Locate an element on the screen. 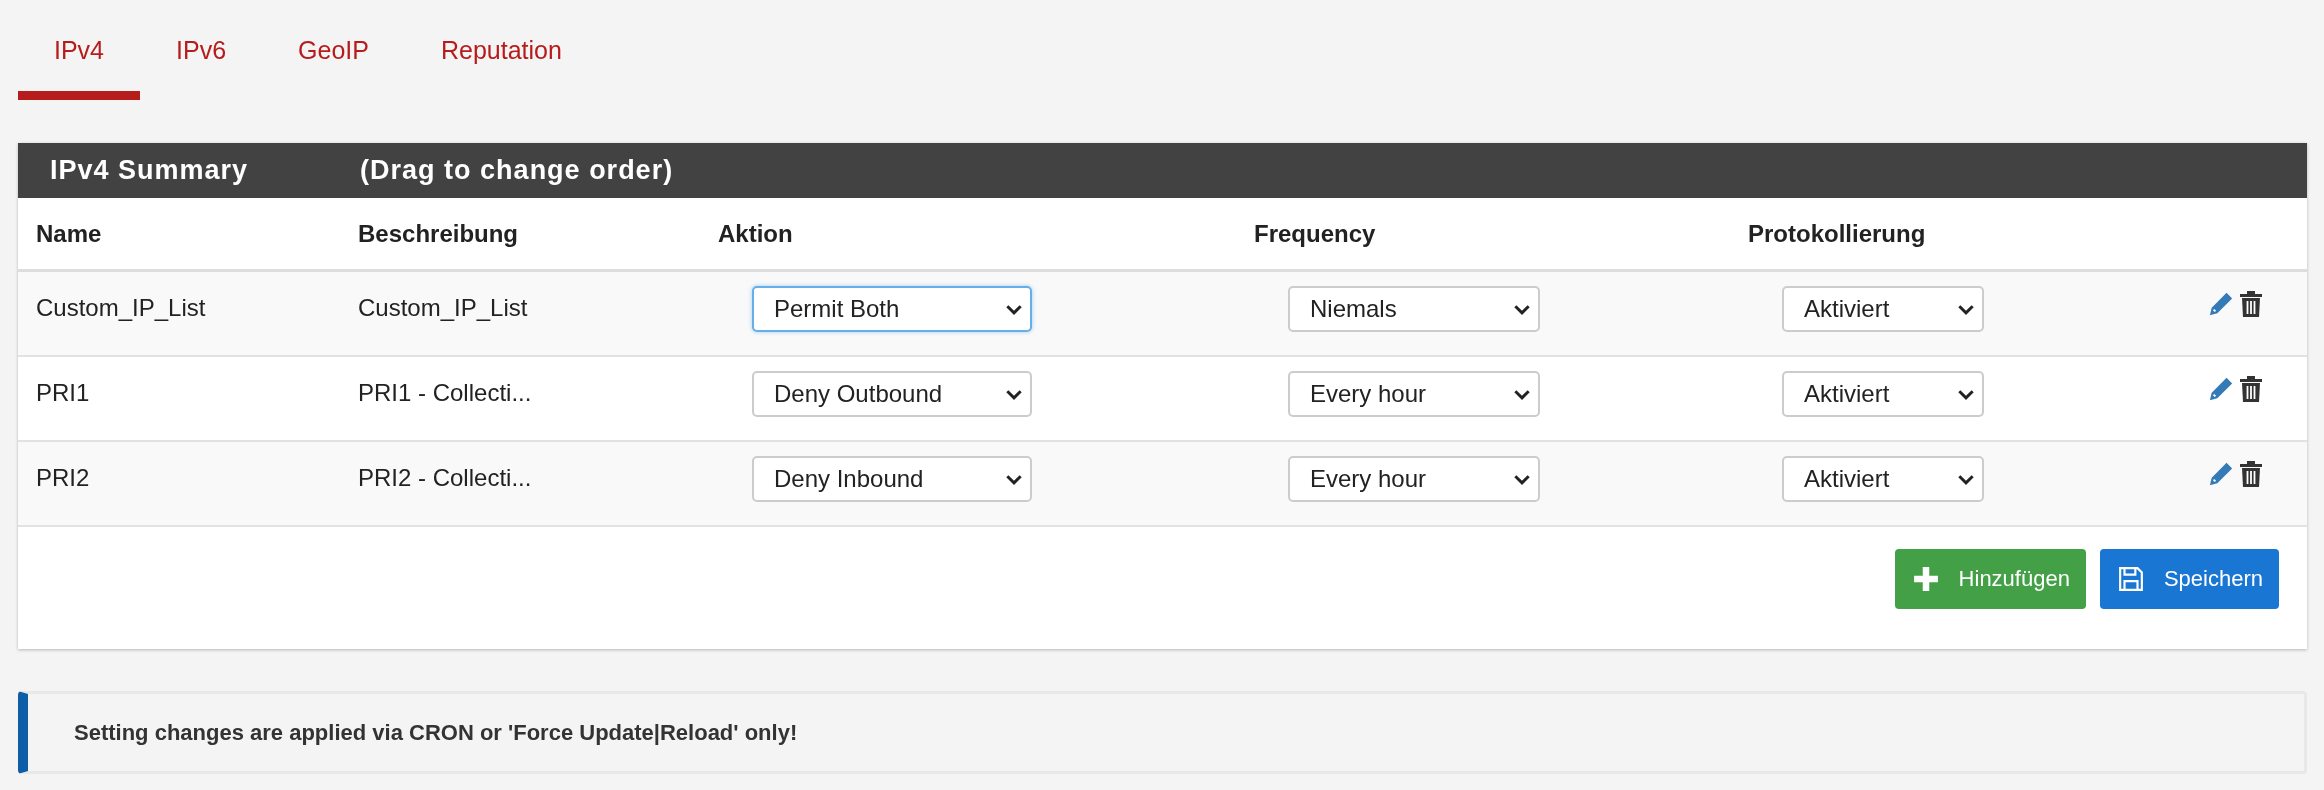  column-header: Aktion is located at coordinates (756, 233).